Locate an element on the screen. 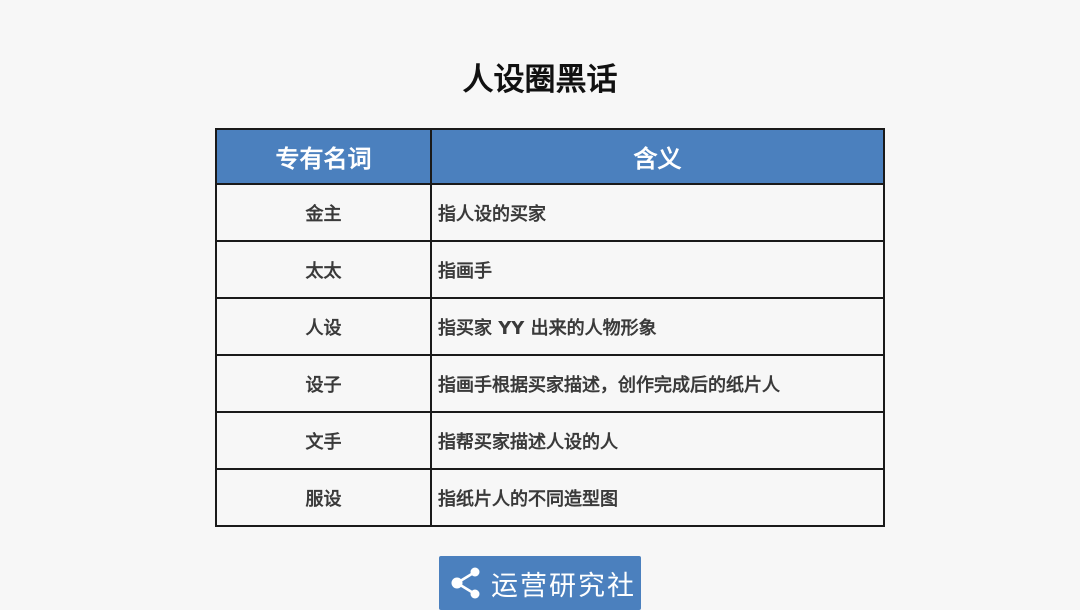 The image size is (1080, 610). meaning-cell: 指买家 YY 出来的人物形象 is located at coordinates (657, 326).